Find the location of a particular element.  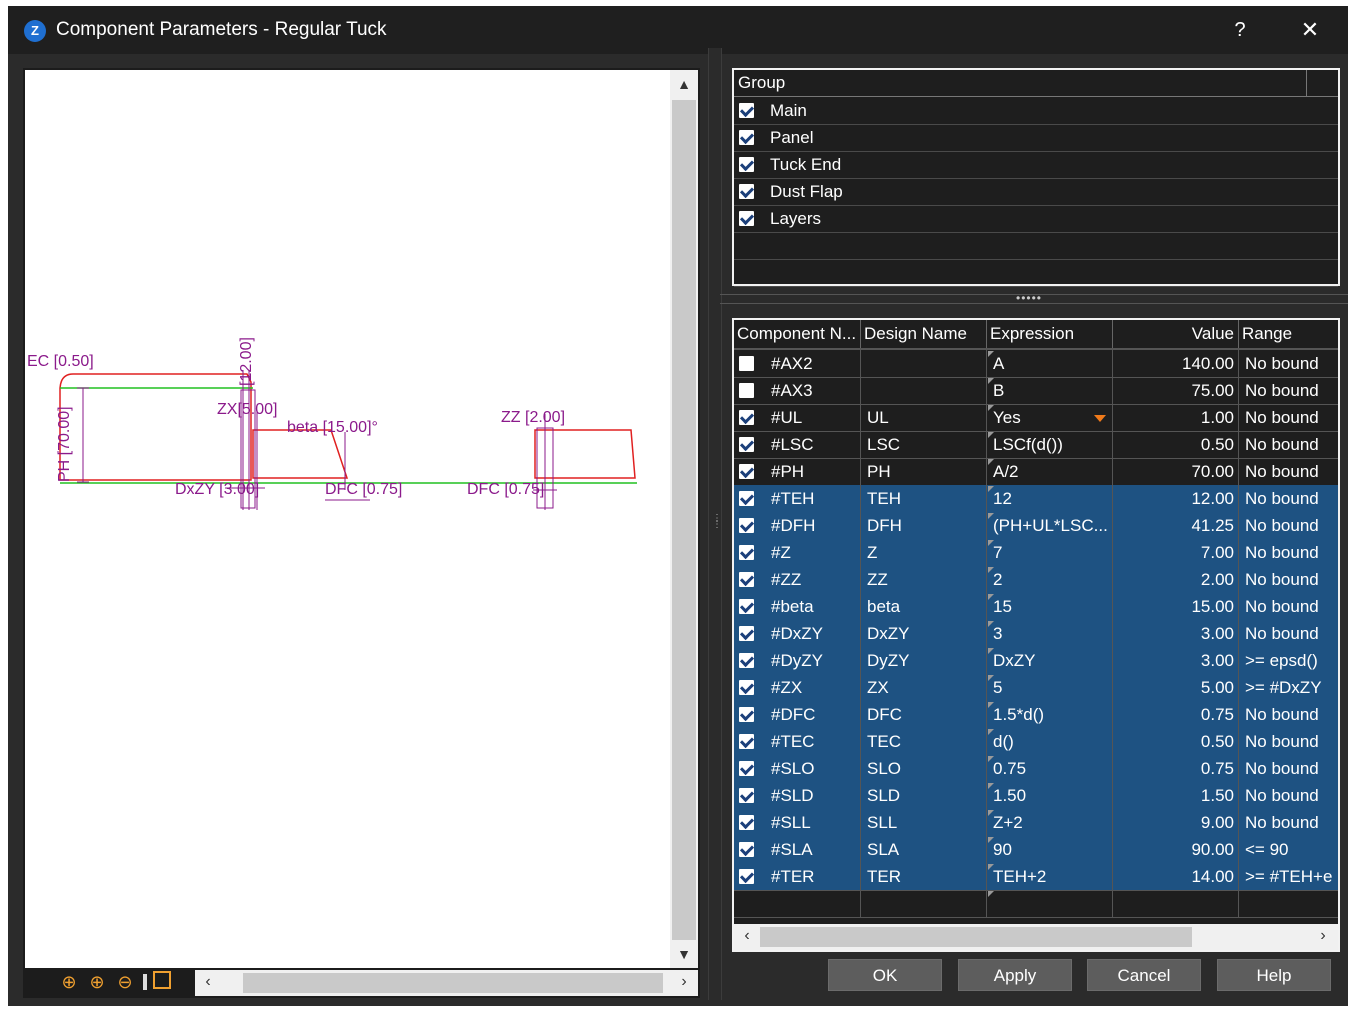

vertical-splitter: ⋮ ⋮ is located at coordinates (715, 524).